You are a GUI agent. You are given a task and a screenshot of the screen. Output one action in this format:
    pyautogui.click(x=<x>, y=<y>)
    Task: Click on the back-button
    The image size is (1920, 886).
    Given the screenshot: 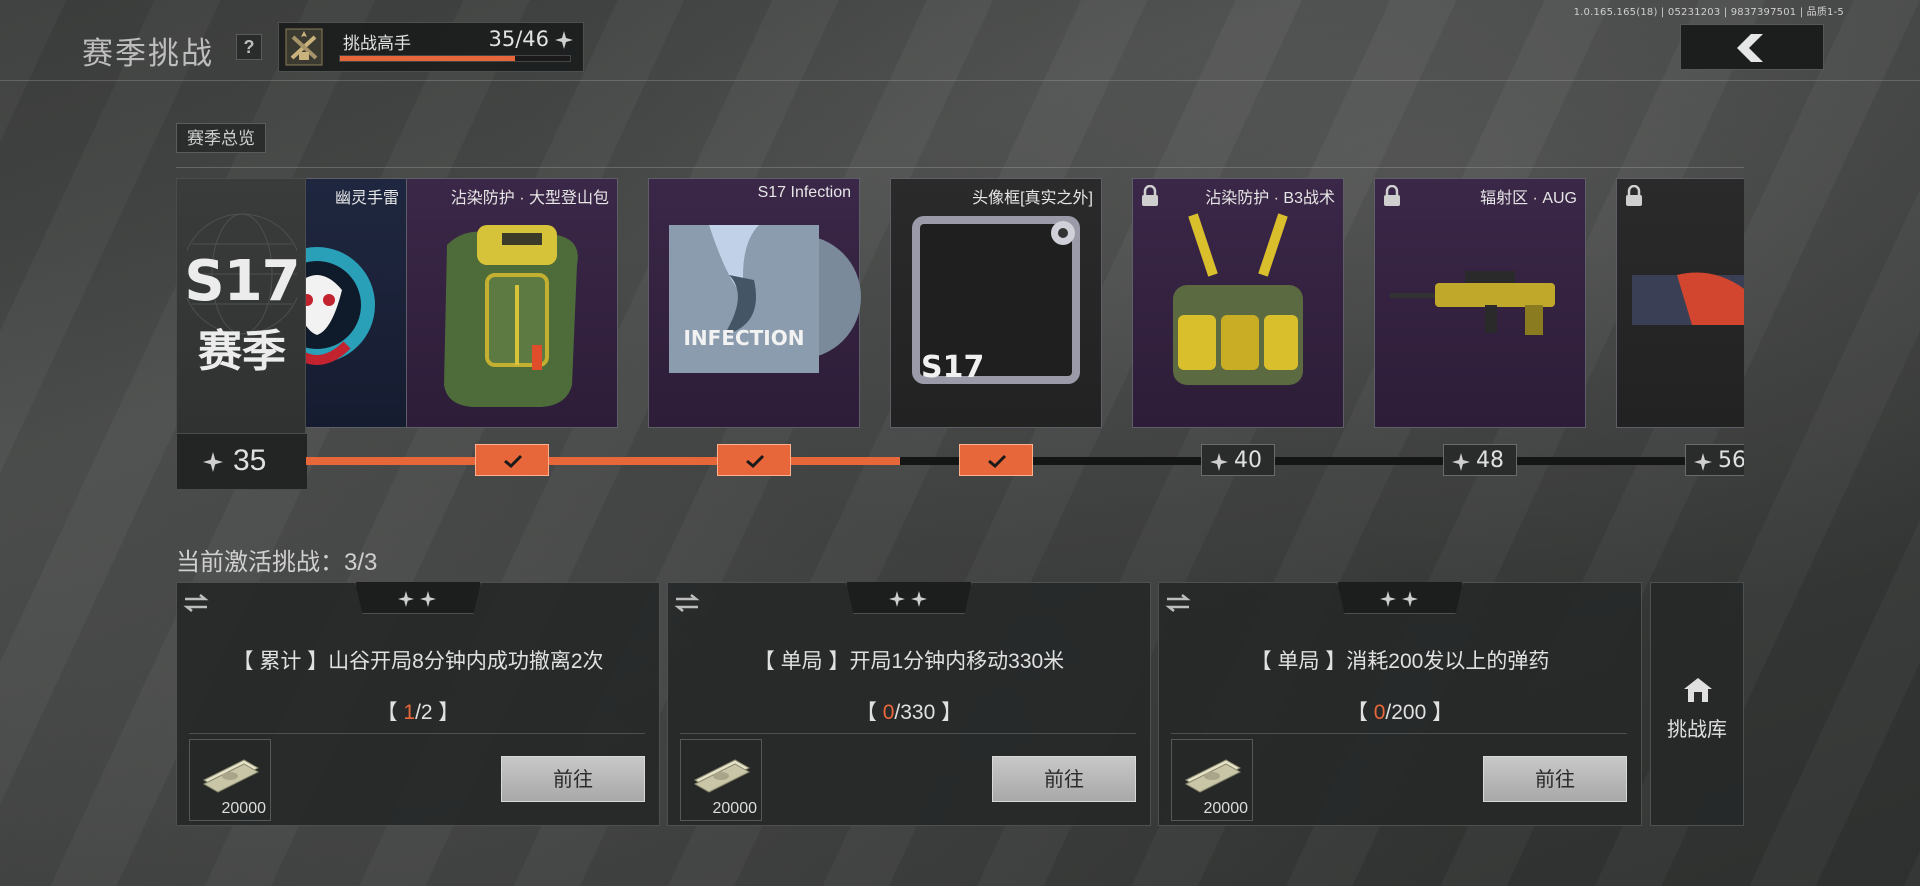 What is the action you would take?
    pyautogui.click(x=1752, y=47)
    